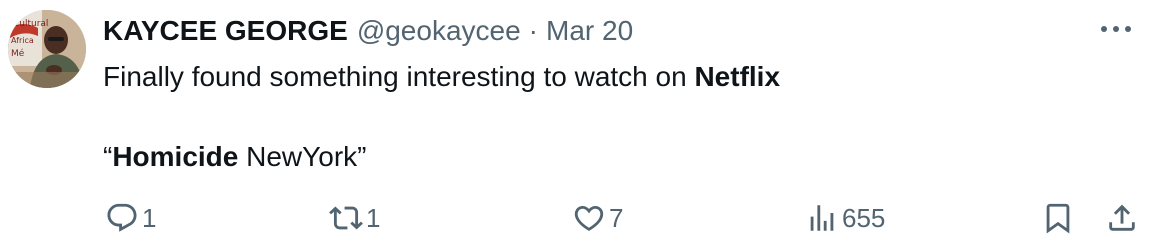 Image resolution: width=1157 pixels, height=241 pixels. Describe the element at coordinates (864, 218) in the screenshot. I see `views-count: 655` at that location.